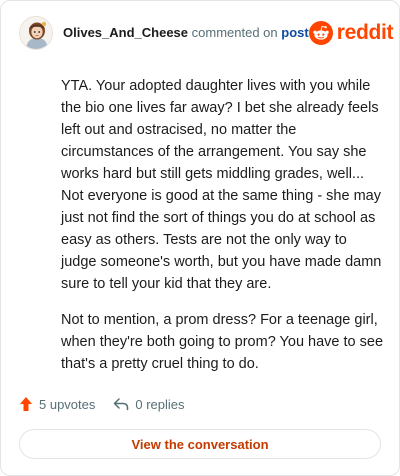 This screenshot has width=400, height=476. Describe the element at coordinates (26, 404) in the screenshot. I see `upvote-arrow-icon` at that location.